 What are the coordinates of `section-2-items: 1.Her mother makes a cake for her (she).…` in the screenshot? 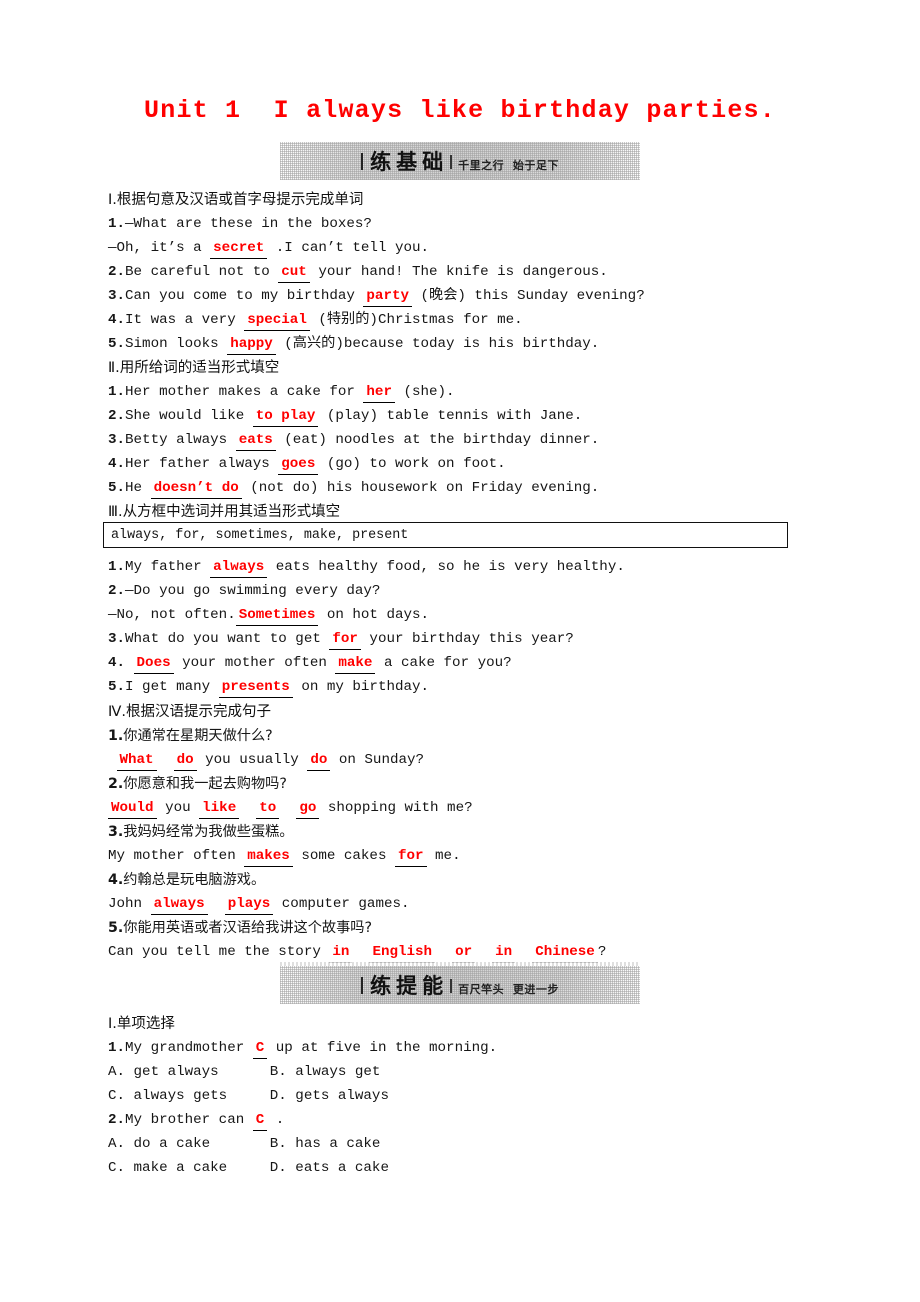 It's located at (508, 440).